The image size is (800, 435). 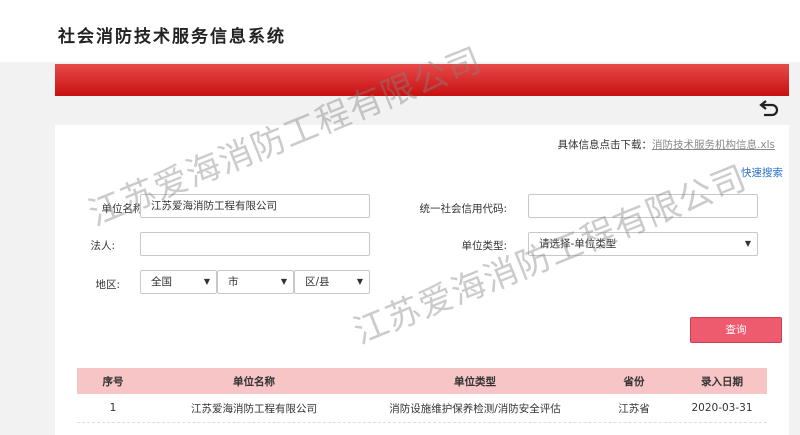 I want to click on legal-person-label: 法人:, so click(x=102, y=246).